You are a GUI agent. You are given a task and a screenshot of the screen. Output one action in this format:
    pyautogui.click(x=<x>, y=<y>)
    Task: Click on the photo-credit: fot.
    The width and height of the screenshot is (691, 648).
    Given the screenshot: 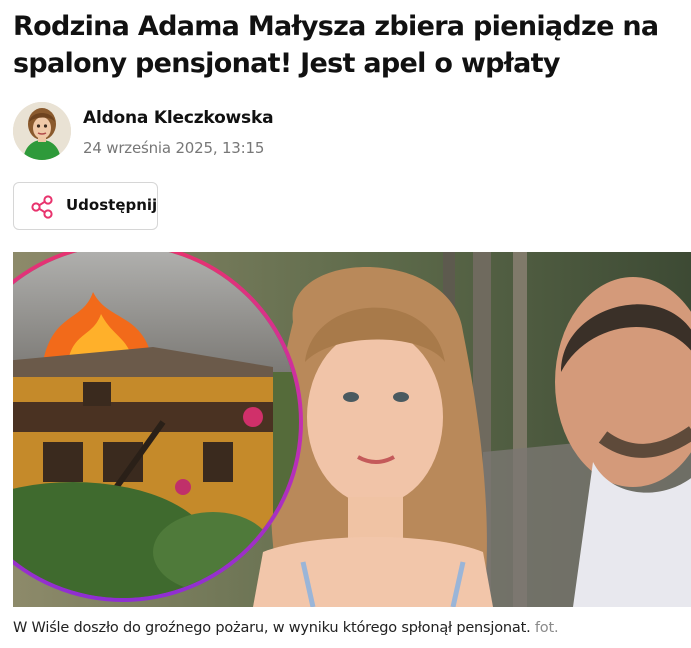 What is the action you would take?
    pyautogui.click(x=546, y=628)
    